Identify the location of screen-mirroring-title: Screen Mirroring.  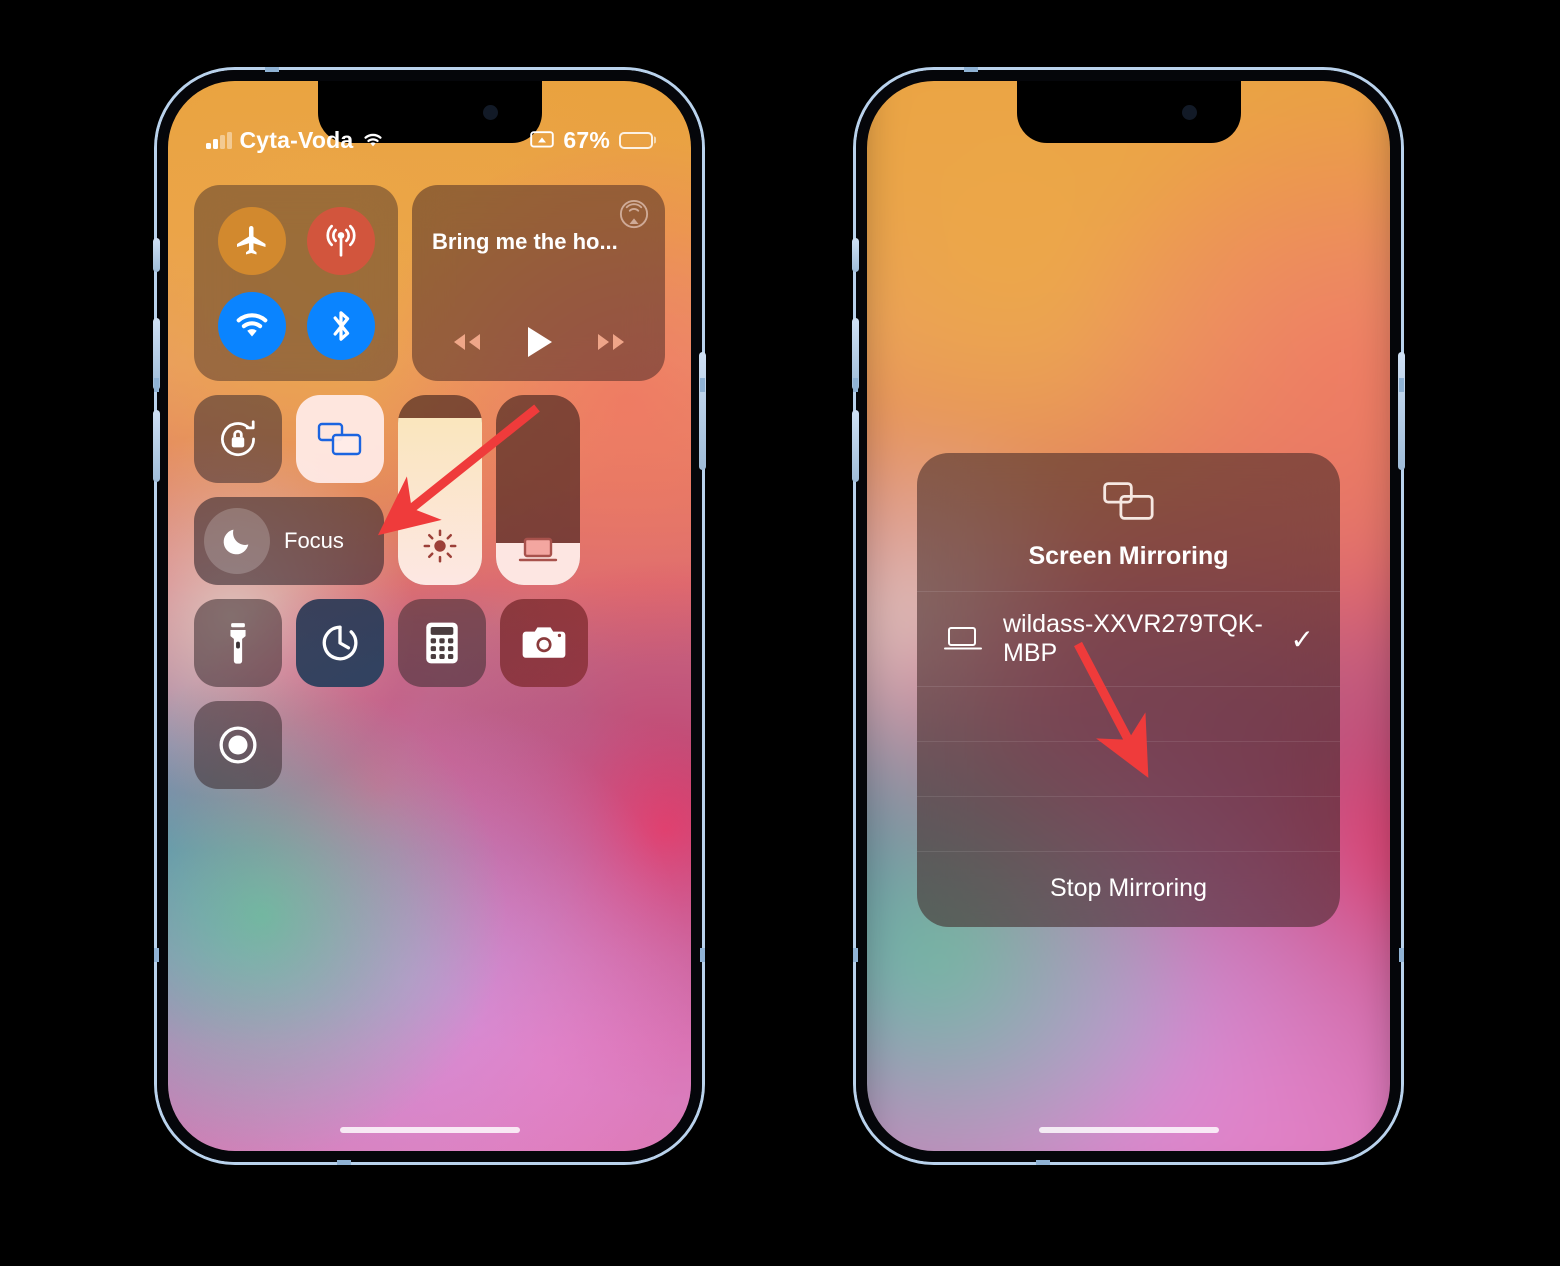
(1128, 556).